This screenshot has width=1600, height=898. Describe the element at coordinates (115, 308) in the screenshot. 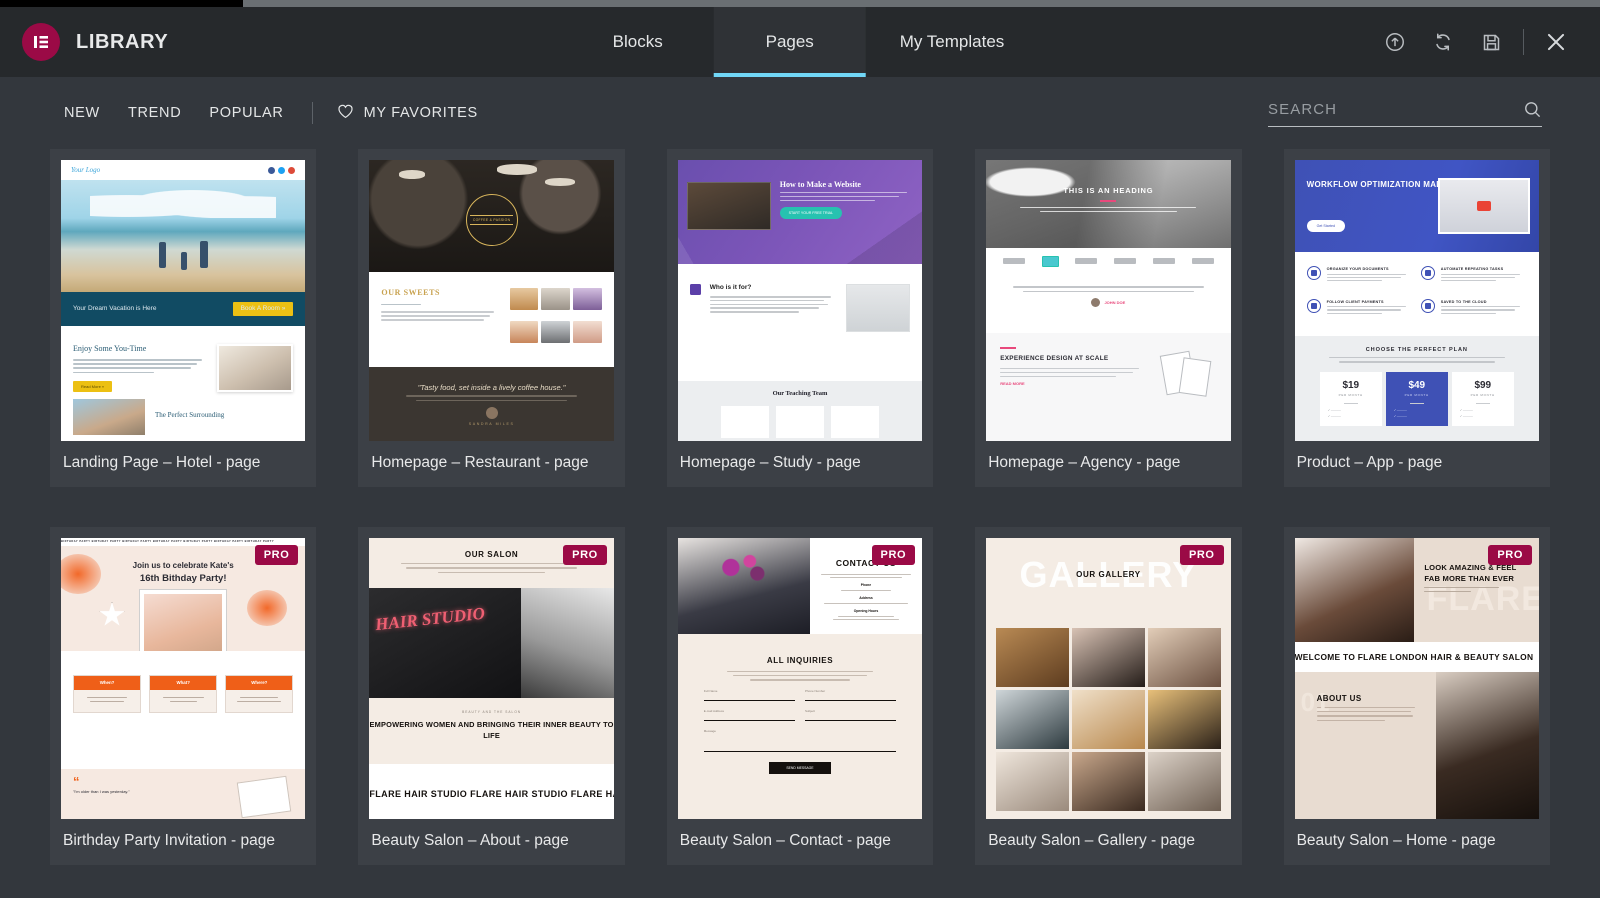

I see `hotel-band-text: Your Dream Vacation is Here` at that location.